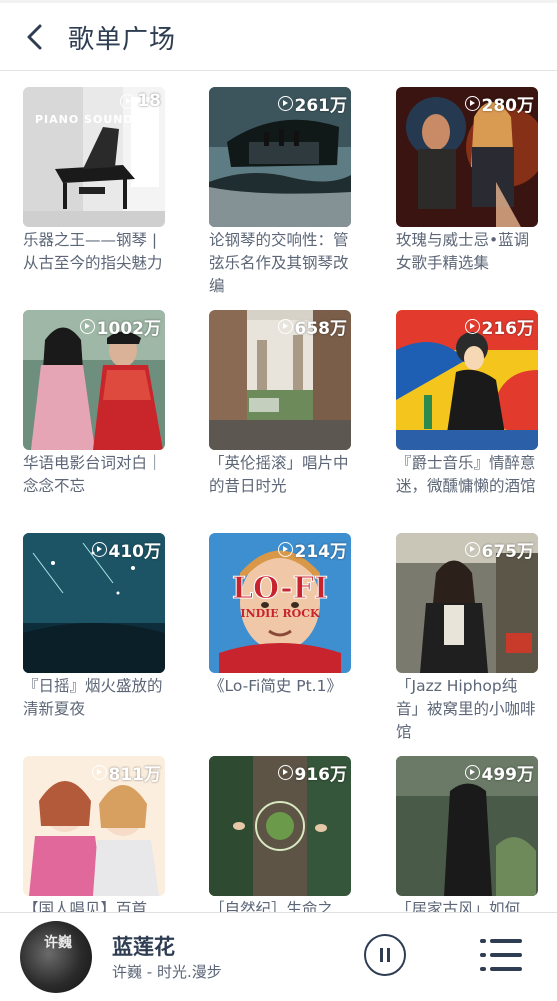 This screenshot has height=1001, width=557. I want to click on playlist-caption: 【国人唱见】百首, so click(85, 906).